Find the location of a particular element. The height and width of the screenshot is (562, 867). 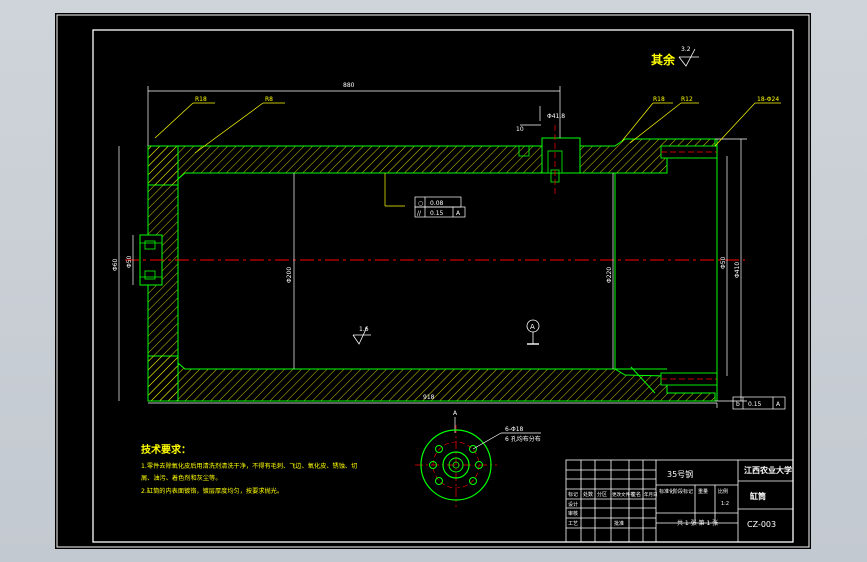

mid-label-1: 阶段标记 is located at coordinates (683, 491).